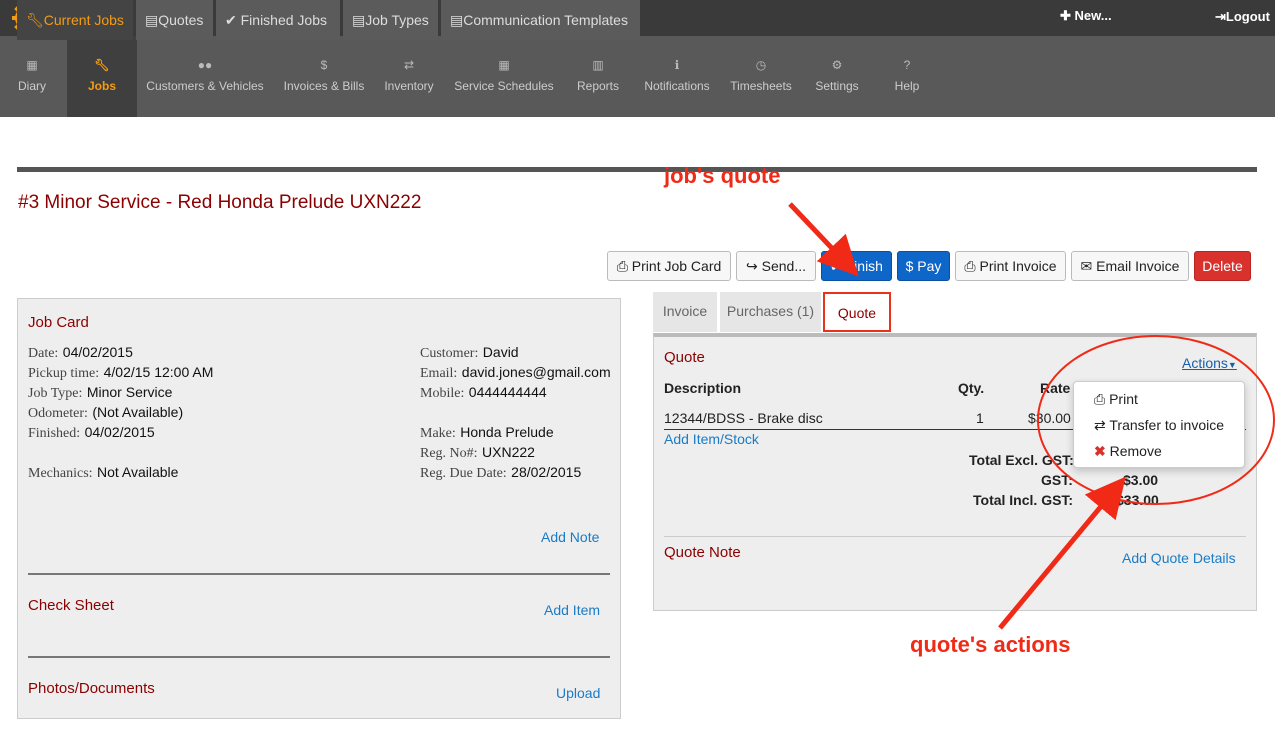 This screenshot has width=1275, height=737. Describe the element at coordinates (284, 20) in the screenshot. I see `tab-label: Finished Jobs` at that location.